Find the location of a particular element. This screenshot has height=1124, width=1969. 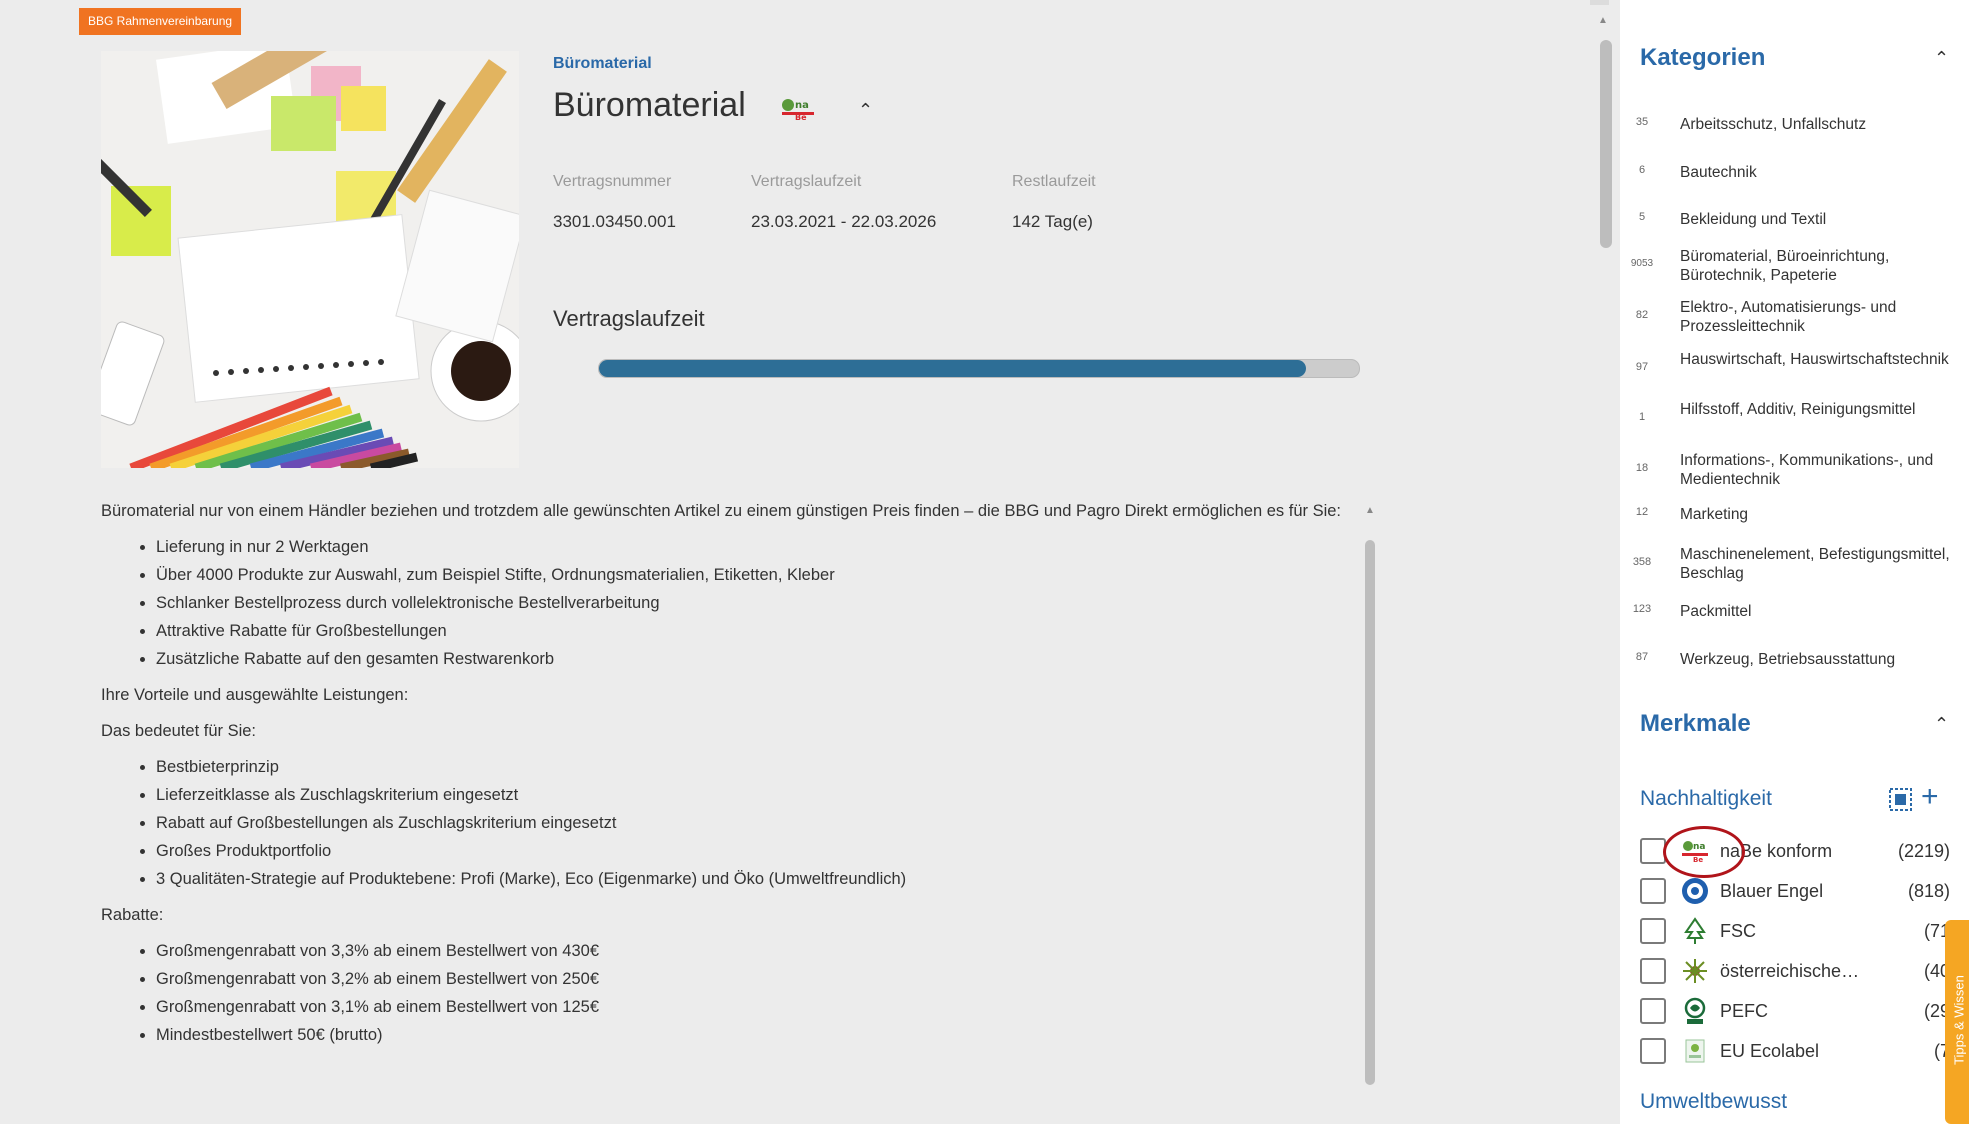

category-count: 87 is located at coordinates (1642, 657).